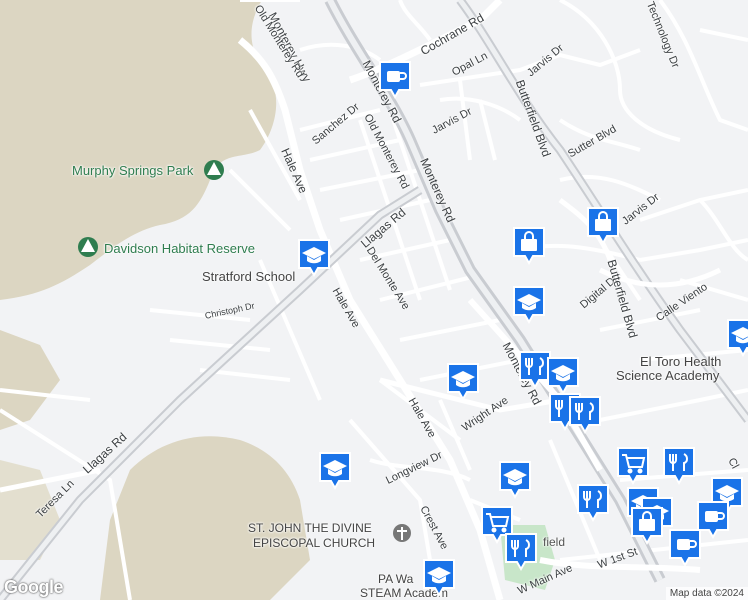 This screenshot has height=600, width=748. I want to click on map-pin-grocery, so click(633, 466).